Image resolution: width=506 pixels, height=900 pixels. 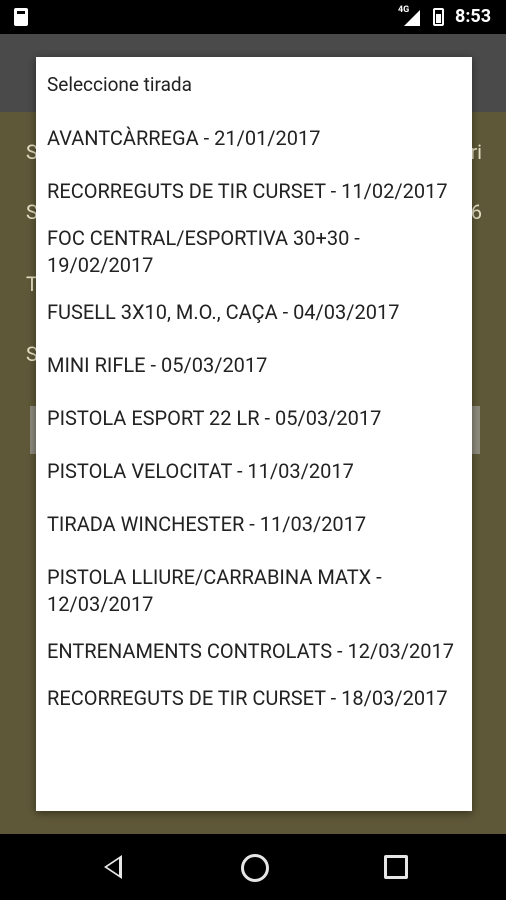 What do you see at coordinates (254, 252) in the screenshot?
I see `tirada-option: FOC CENTRAL/ESPORTIVA 30+30 - 19/02/2017` at bounding box center [254, 252].